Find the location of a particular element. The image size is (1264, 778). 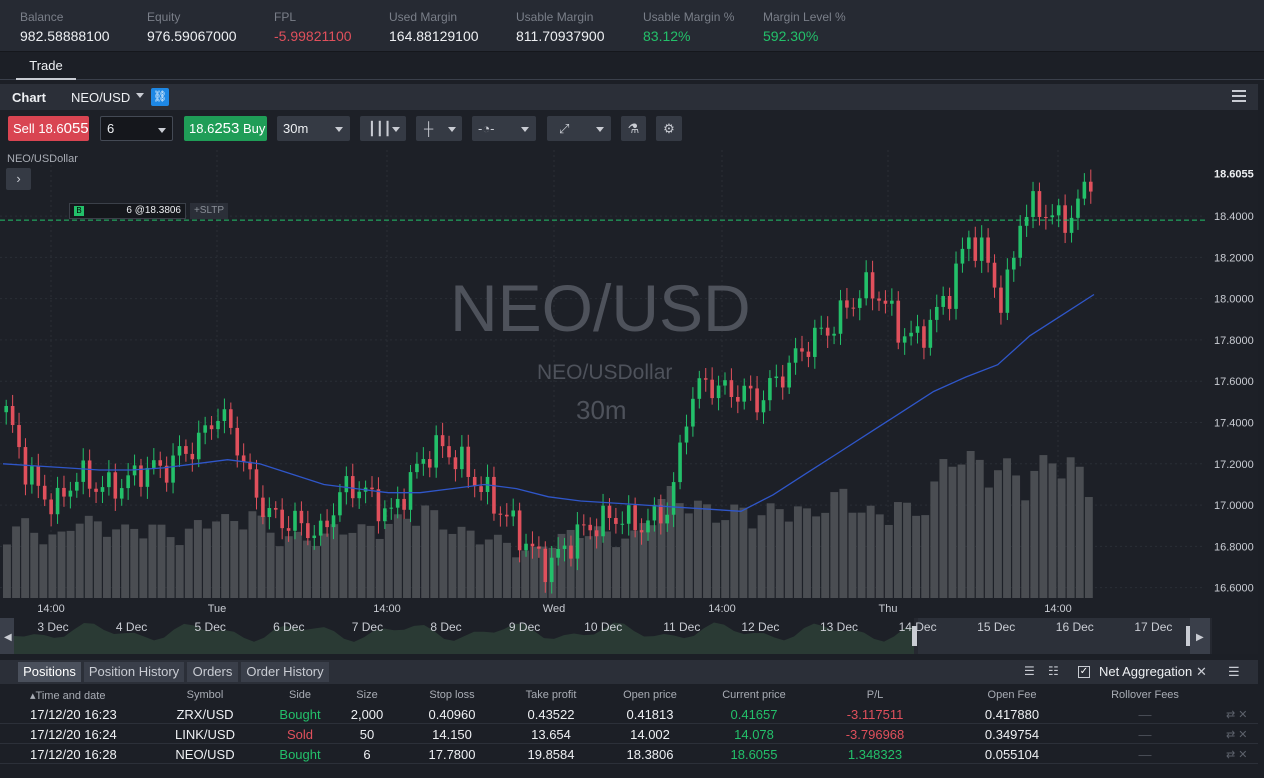

trendline-button: ⤢ is located at coordinates (579, 128).